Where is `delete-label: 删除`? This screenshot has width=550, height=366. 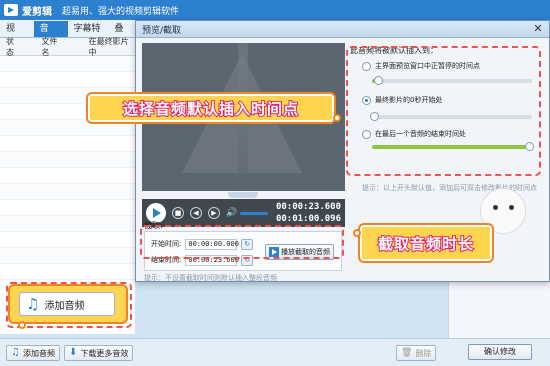 delete-label: 删除 is located at coordinates (423, 353).